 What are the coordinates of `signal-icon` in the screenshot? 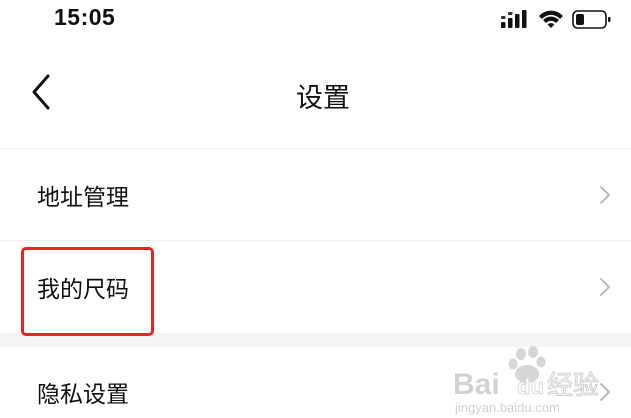 It's located at (514, 19).